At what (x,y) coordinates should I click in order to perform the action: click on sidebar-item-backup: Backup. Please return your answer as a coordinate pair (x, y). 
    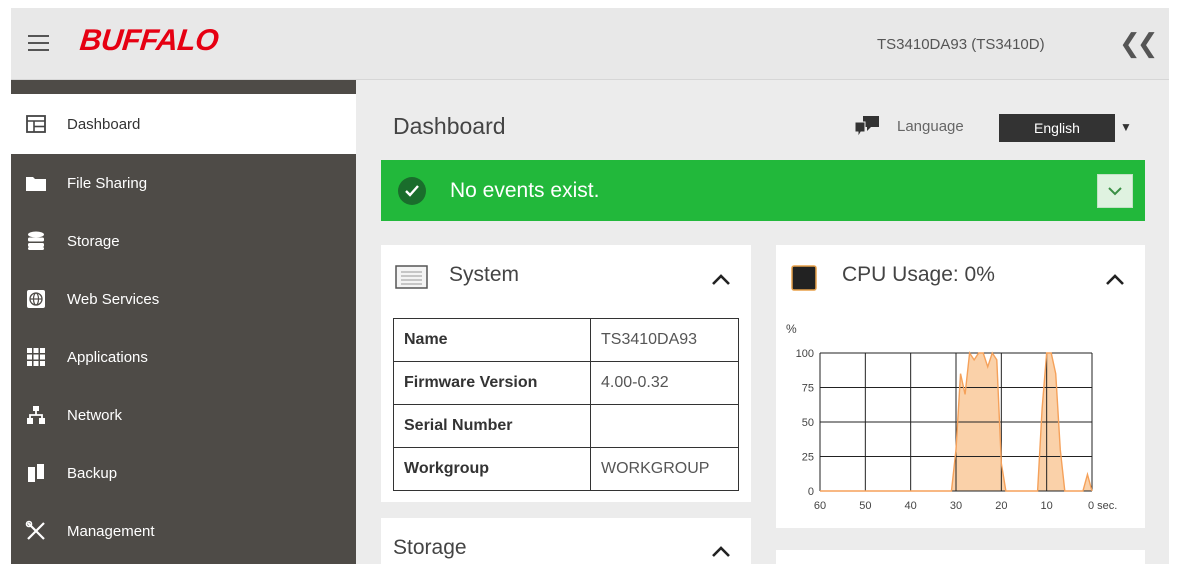
    Looking at the image, I should click on (183, 473).